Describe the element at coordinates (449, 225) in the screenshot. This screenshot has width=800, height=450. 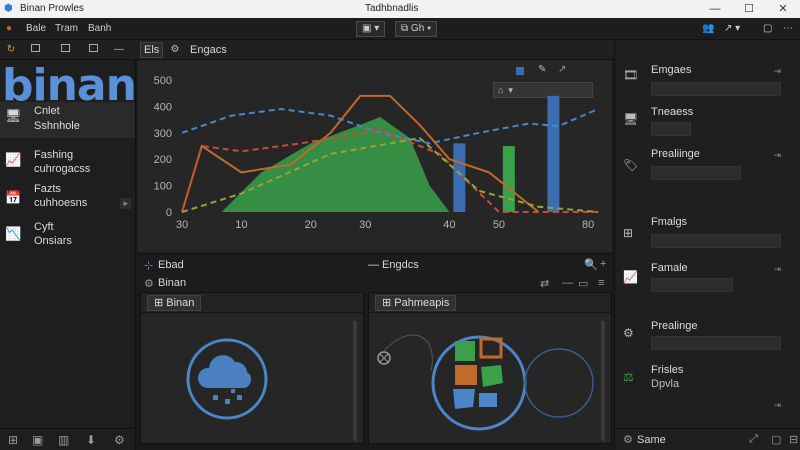
I see `x-tick-label: 40` at that location.